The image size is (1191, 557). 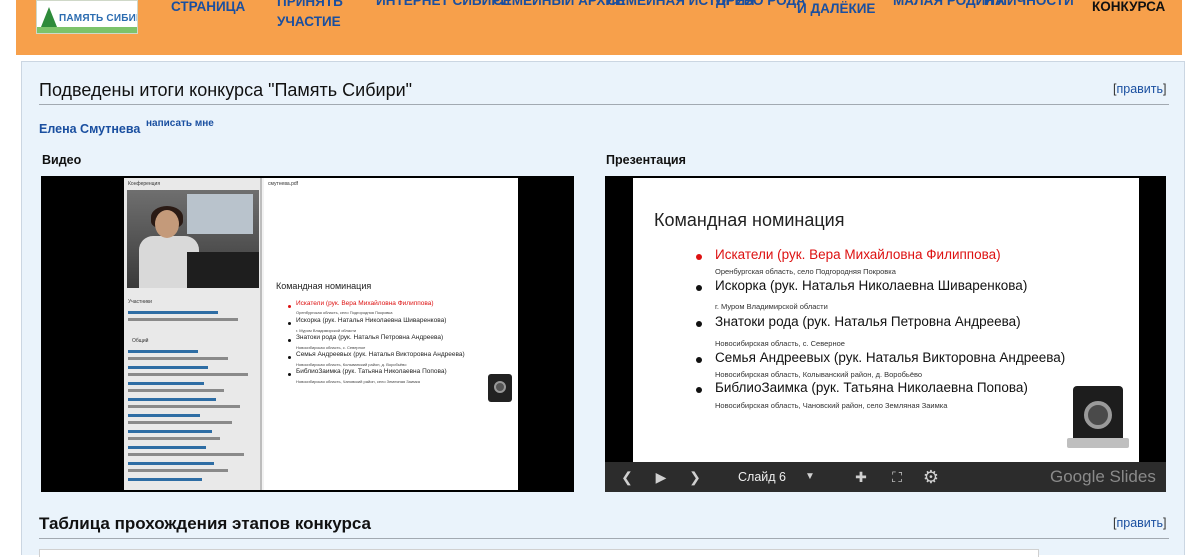 I want to click on chevron-down-icon: ▼, so click(x=810, y=477).